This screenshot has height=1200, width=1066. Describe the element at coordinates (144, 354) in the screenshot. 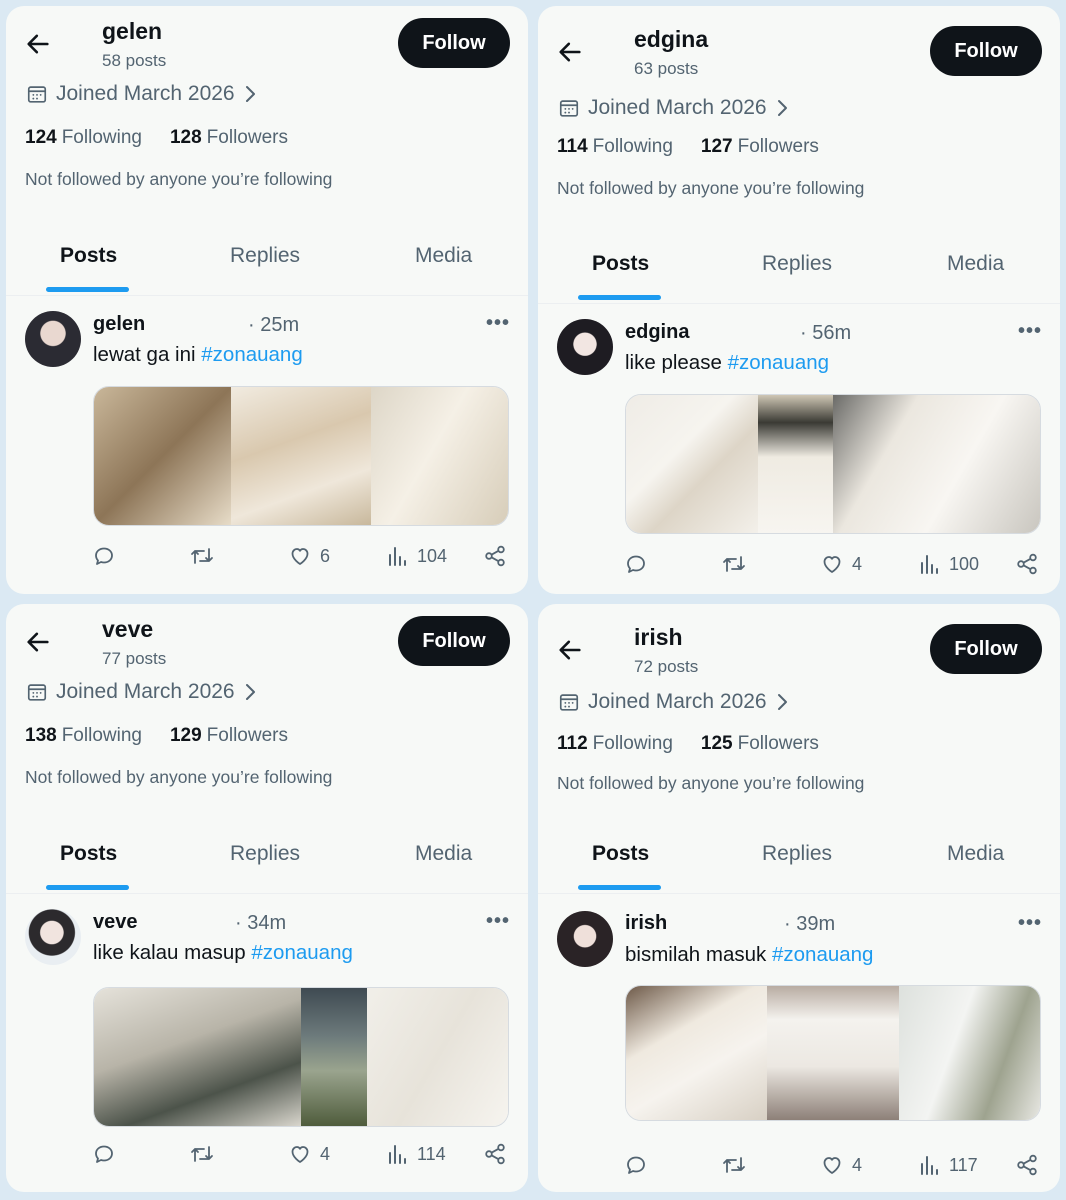

I see `post-text-body: lewat ga ini` at that location.